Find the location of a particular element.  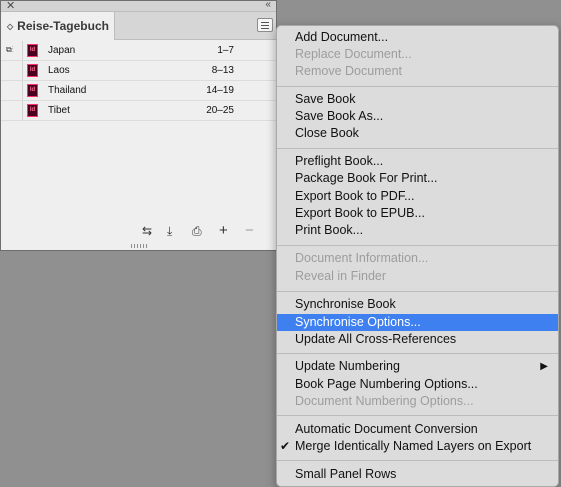

menu-item-update-cross-references: Update All Cross-References is located at coordinates (417, 339).